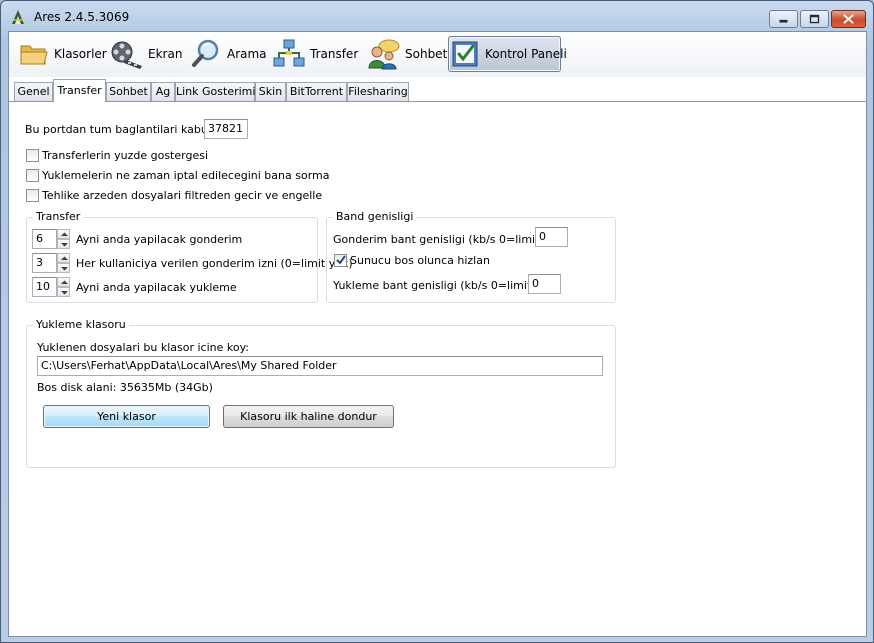 The width and height of the screenshot is (874, 643). I want to click on toolbar-folders-label: Klasorler, so click(80, 54).